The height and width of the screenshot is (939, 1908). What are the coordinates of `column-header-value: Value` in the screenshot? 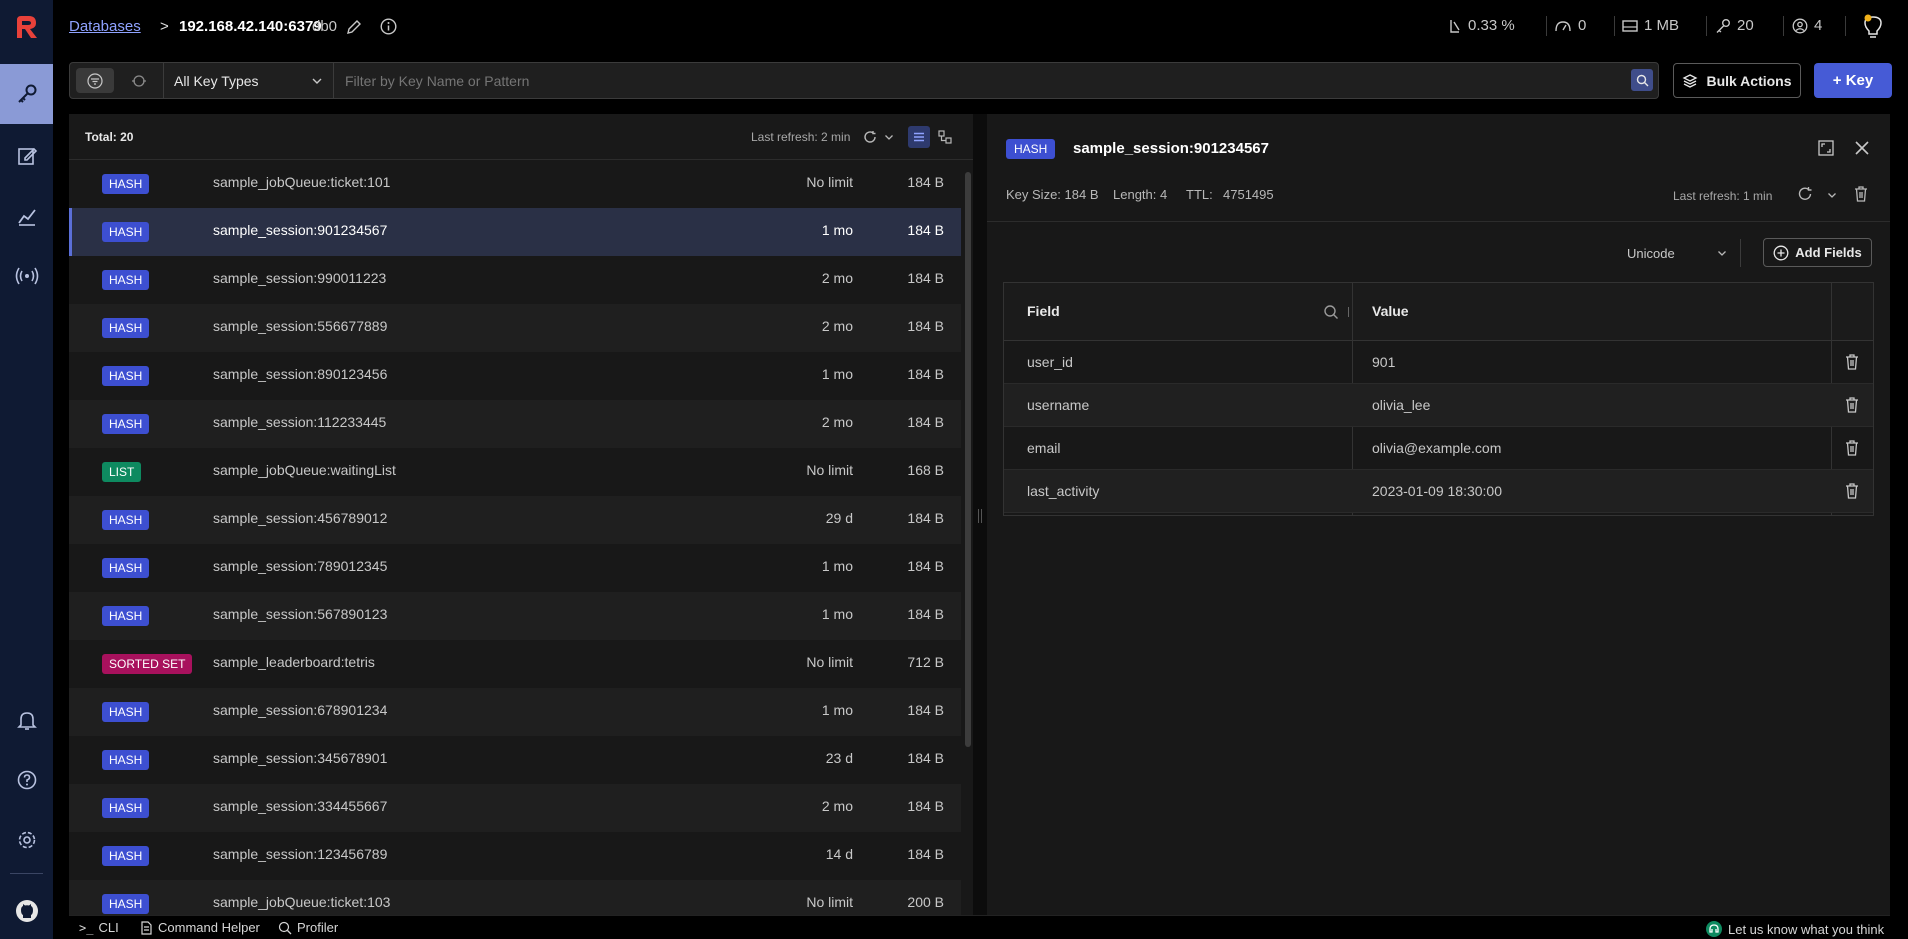 It's located at (1390, 311).